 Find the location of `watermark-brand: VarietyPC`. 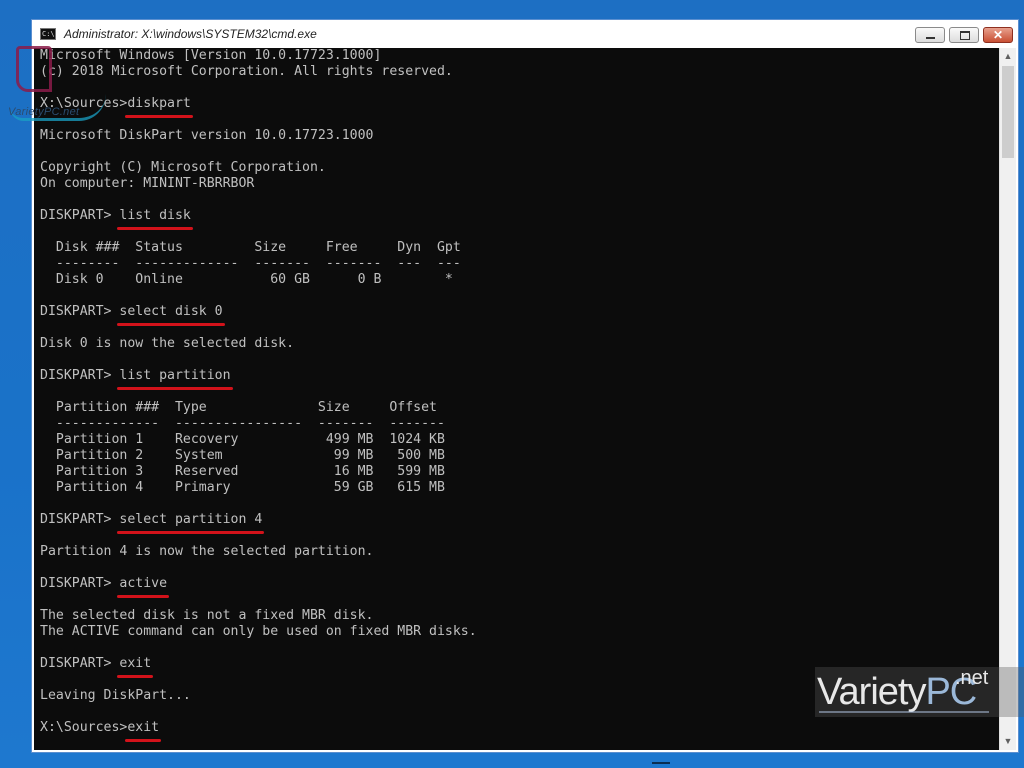

watermark-brand: VarietyPC is located at coordinates (897, 692).